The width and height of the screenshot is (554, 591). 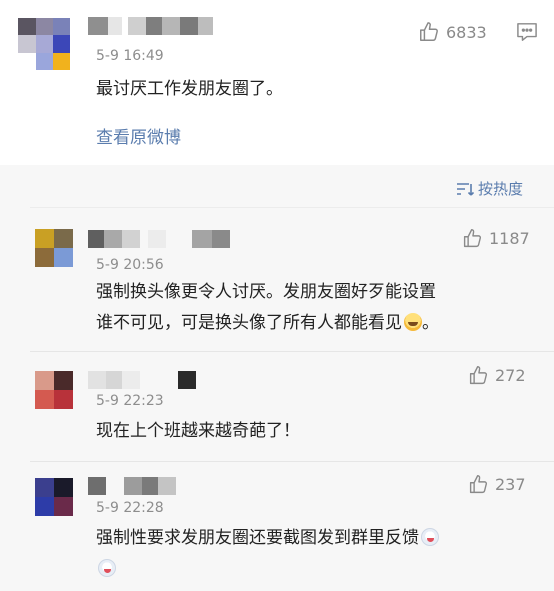 I want to click on like-button: 237, so click(x=497, y=484).